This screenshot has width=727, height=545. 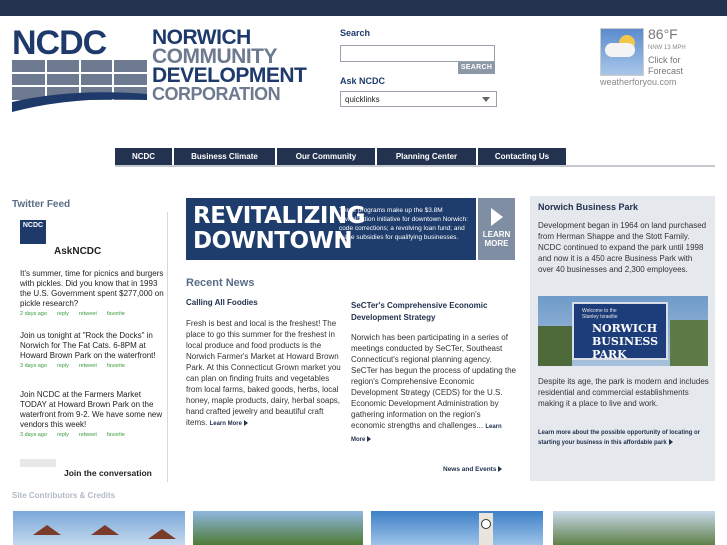 I want to click on recent-news-title: Recent News, so click(x=220, y=283).